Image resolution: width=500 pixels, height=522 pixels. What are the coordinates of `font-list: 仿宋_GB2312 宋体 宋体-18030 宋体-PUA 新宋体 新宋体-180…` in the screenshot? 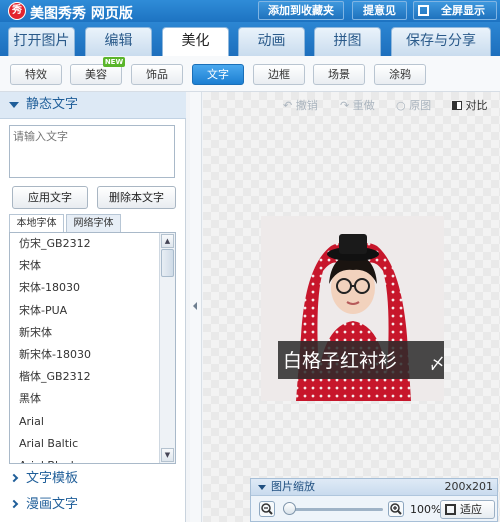 It's located at (92, 348).